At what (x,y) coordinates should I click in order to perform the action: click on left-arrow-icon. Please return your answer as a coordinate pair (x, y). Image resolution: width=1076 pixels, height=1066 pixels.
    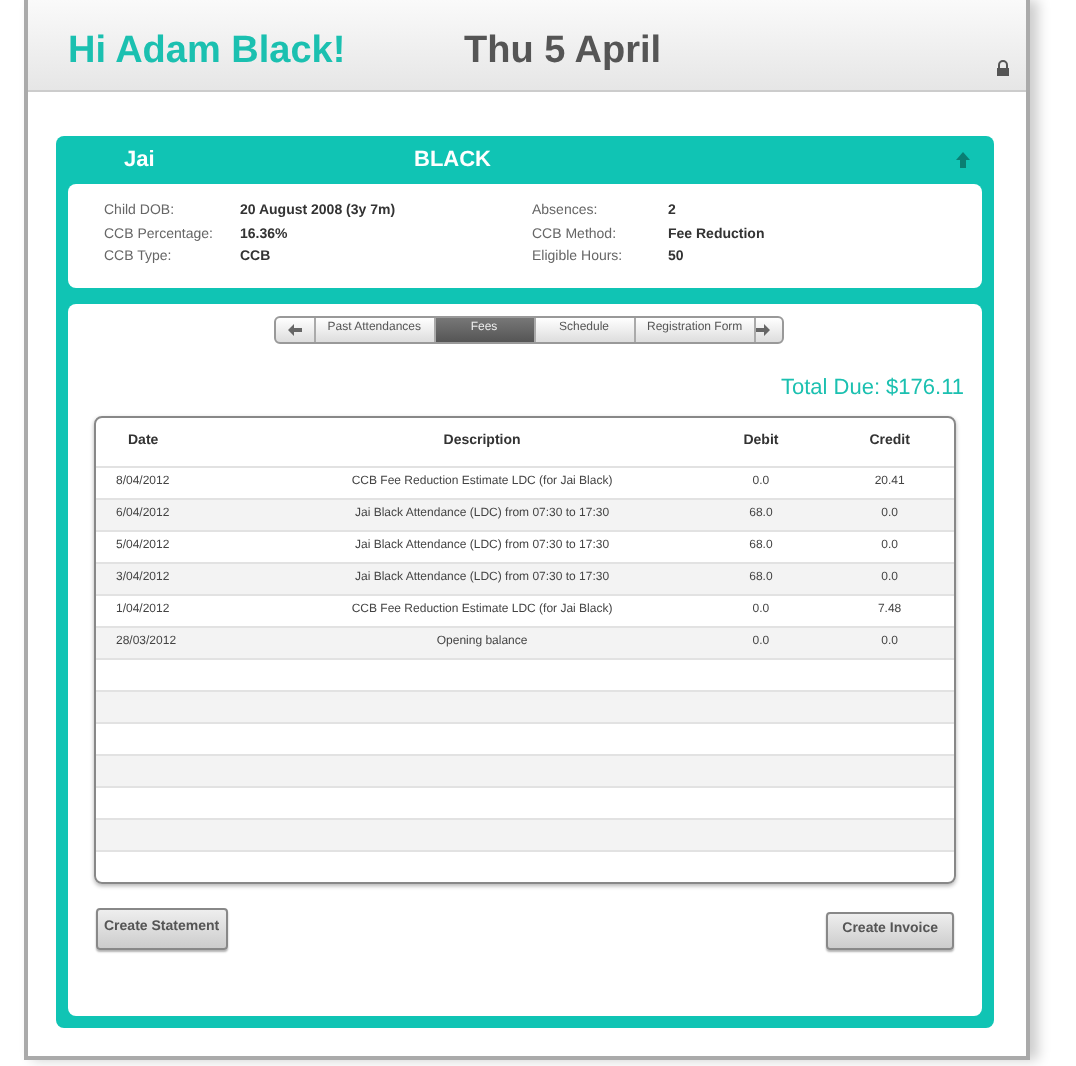
    Looking at the image, I should click on (294, 329).